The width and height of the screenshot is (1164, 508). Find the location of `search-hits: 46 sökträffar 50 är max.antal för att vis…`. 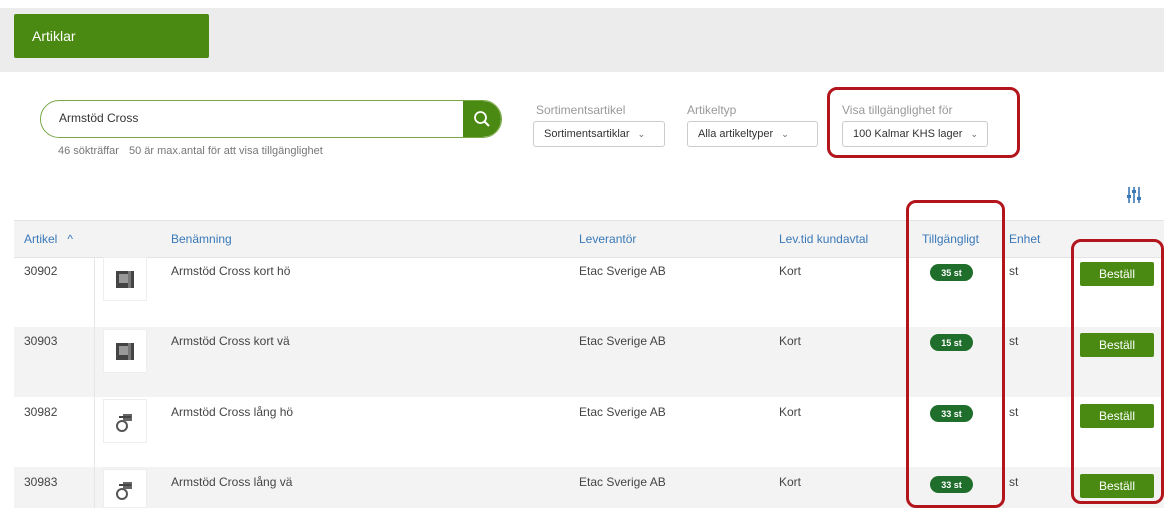

search-hits: 46 sökträffar 50 är max.antal för att vis… is located at coordinates (195, 151).